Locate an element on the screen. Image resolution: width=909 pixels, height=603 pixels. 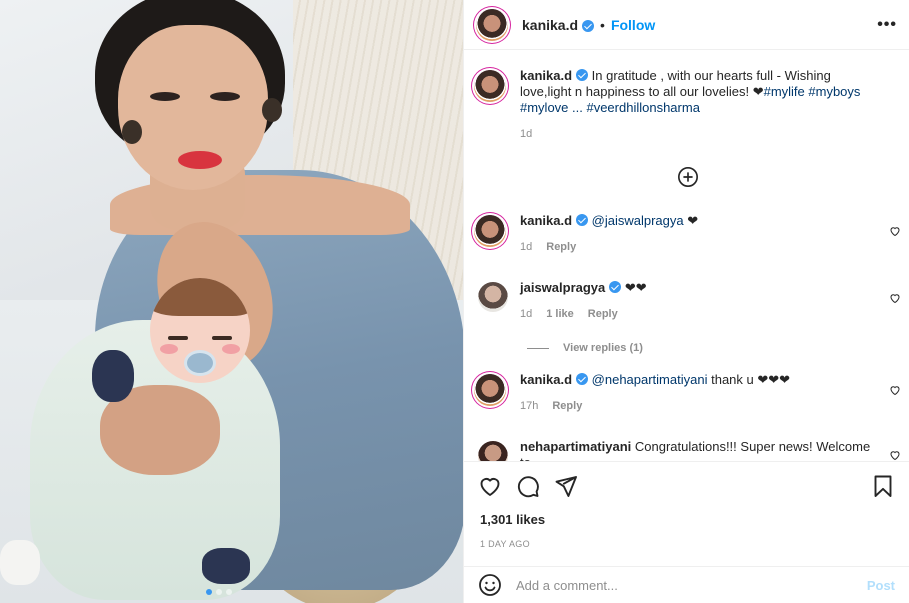
comment-text: thank u ❤❤❤ is located at coordinates (749, 379).